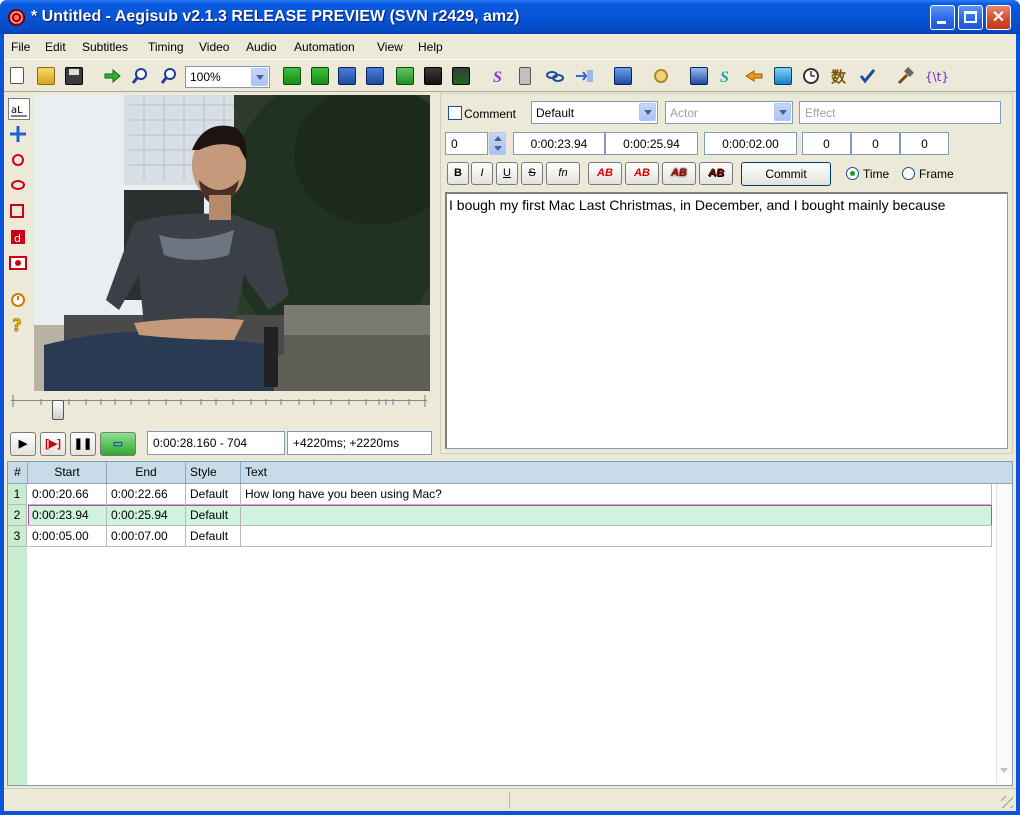 This screenshot has height=815, width=1020. I want to click on vector-clip-tool-icon, so click(19, 264).